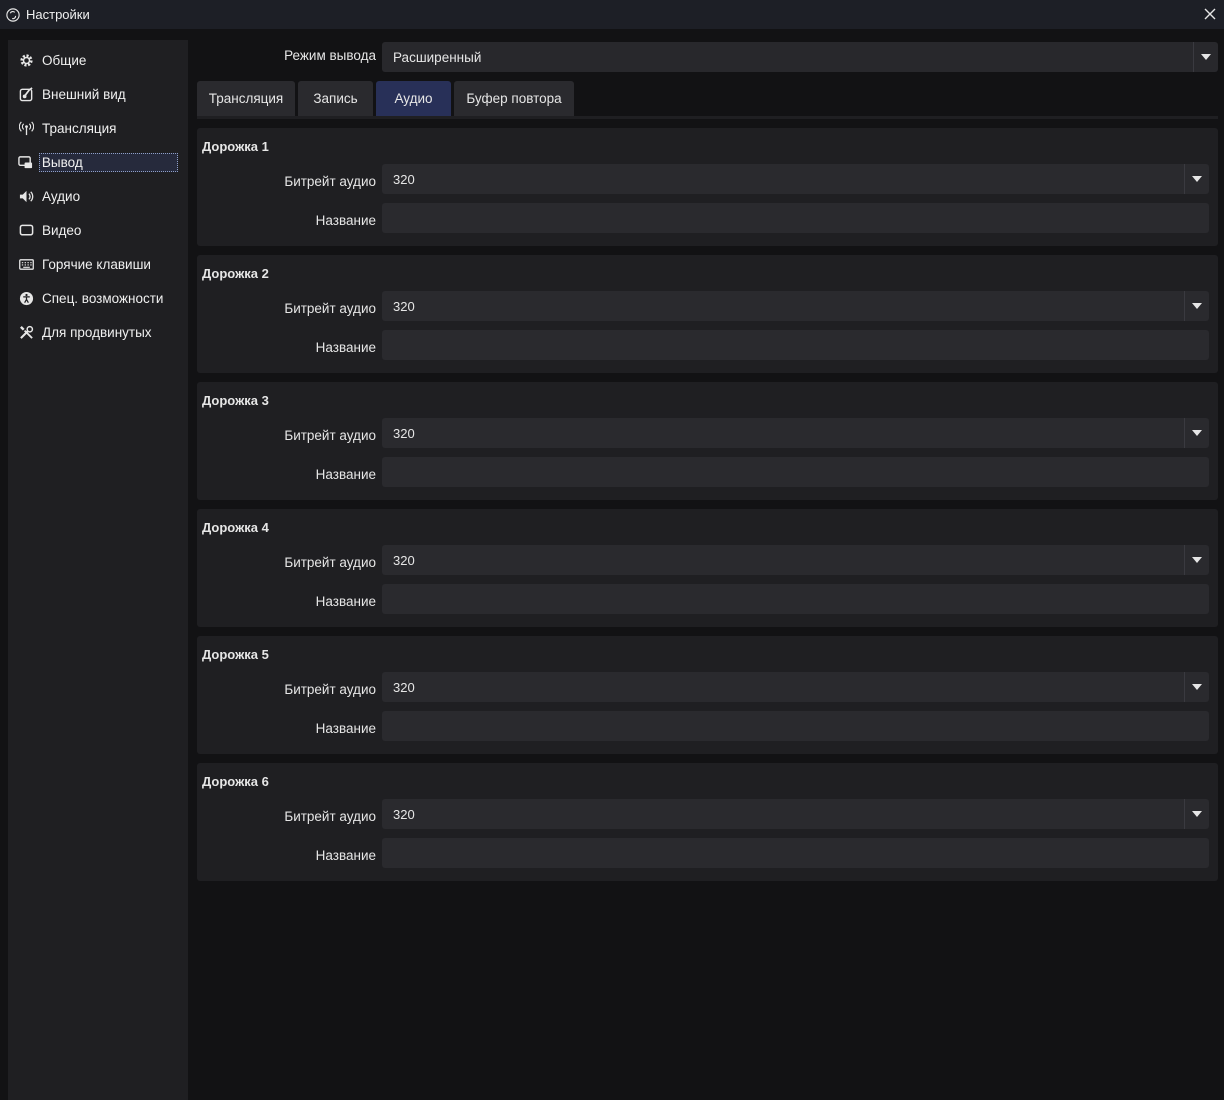  What do you see at coordinates (108, 162) in the screenshot?
I see `sidebar-item-label: Вывод` at bounding box center [108, 162].